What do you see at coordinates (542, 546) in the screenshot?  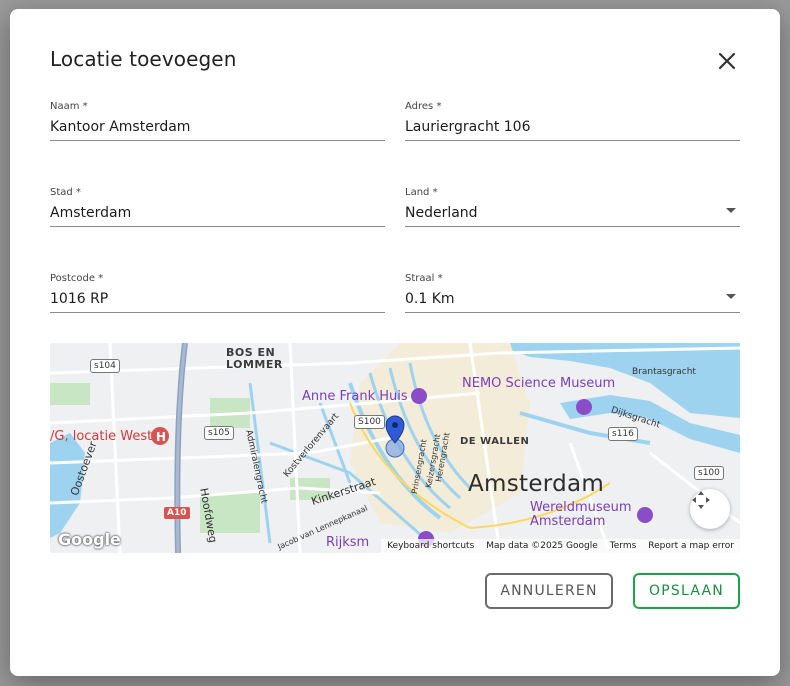 I see `map-data-text: Map data ©2025 Google` at bounding box center [542, 546].